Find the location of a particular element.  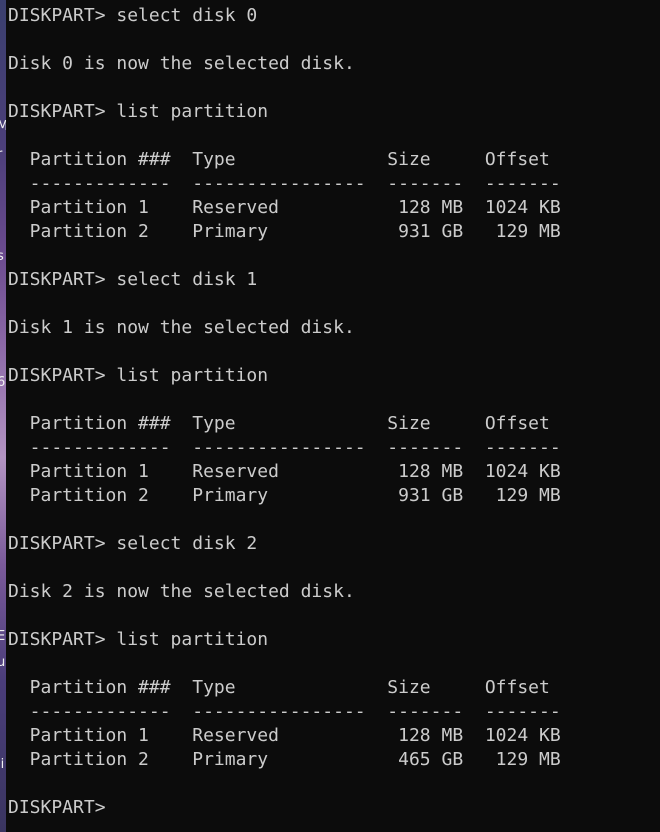

background-window-text: 6 is located at coordinates (3, 382).